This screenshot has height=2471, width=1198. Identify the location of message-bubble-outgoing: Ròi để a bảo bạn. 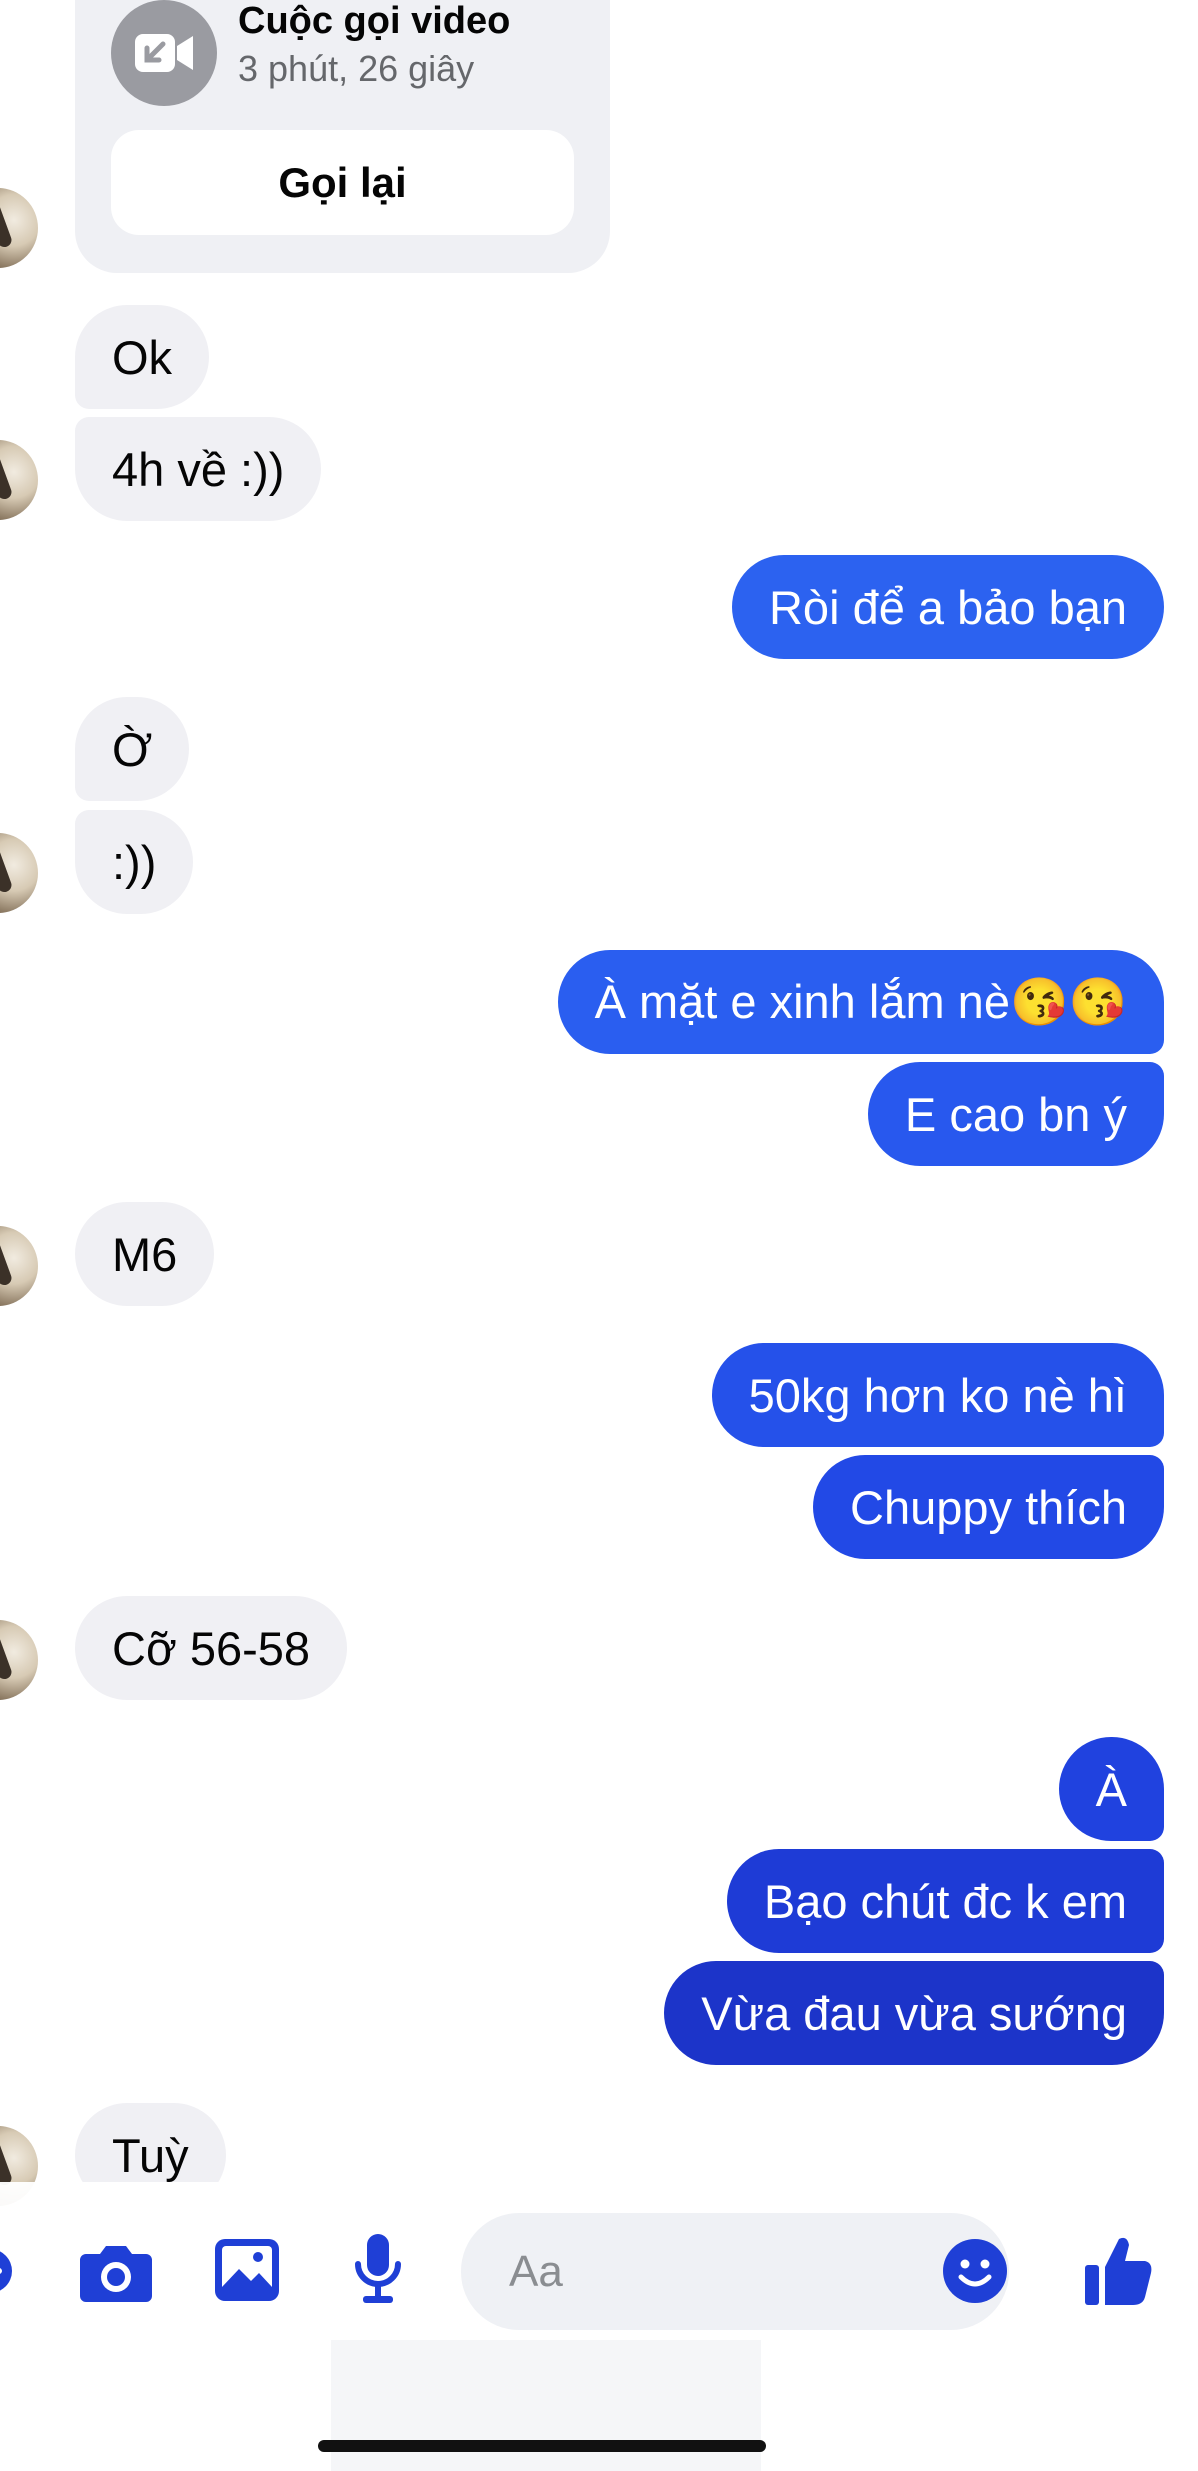
(947, 607).